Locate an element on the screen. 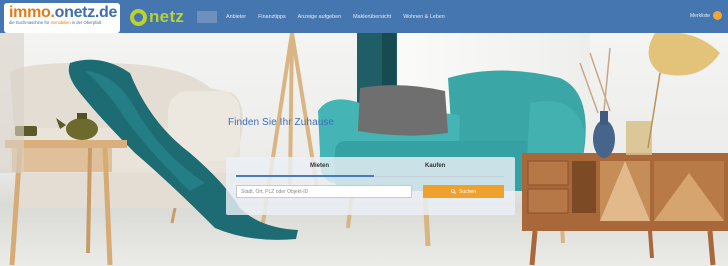 The width and height of the screenshot is (728, 266). onetz-logo: netz is located at coordinates (157, 17).